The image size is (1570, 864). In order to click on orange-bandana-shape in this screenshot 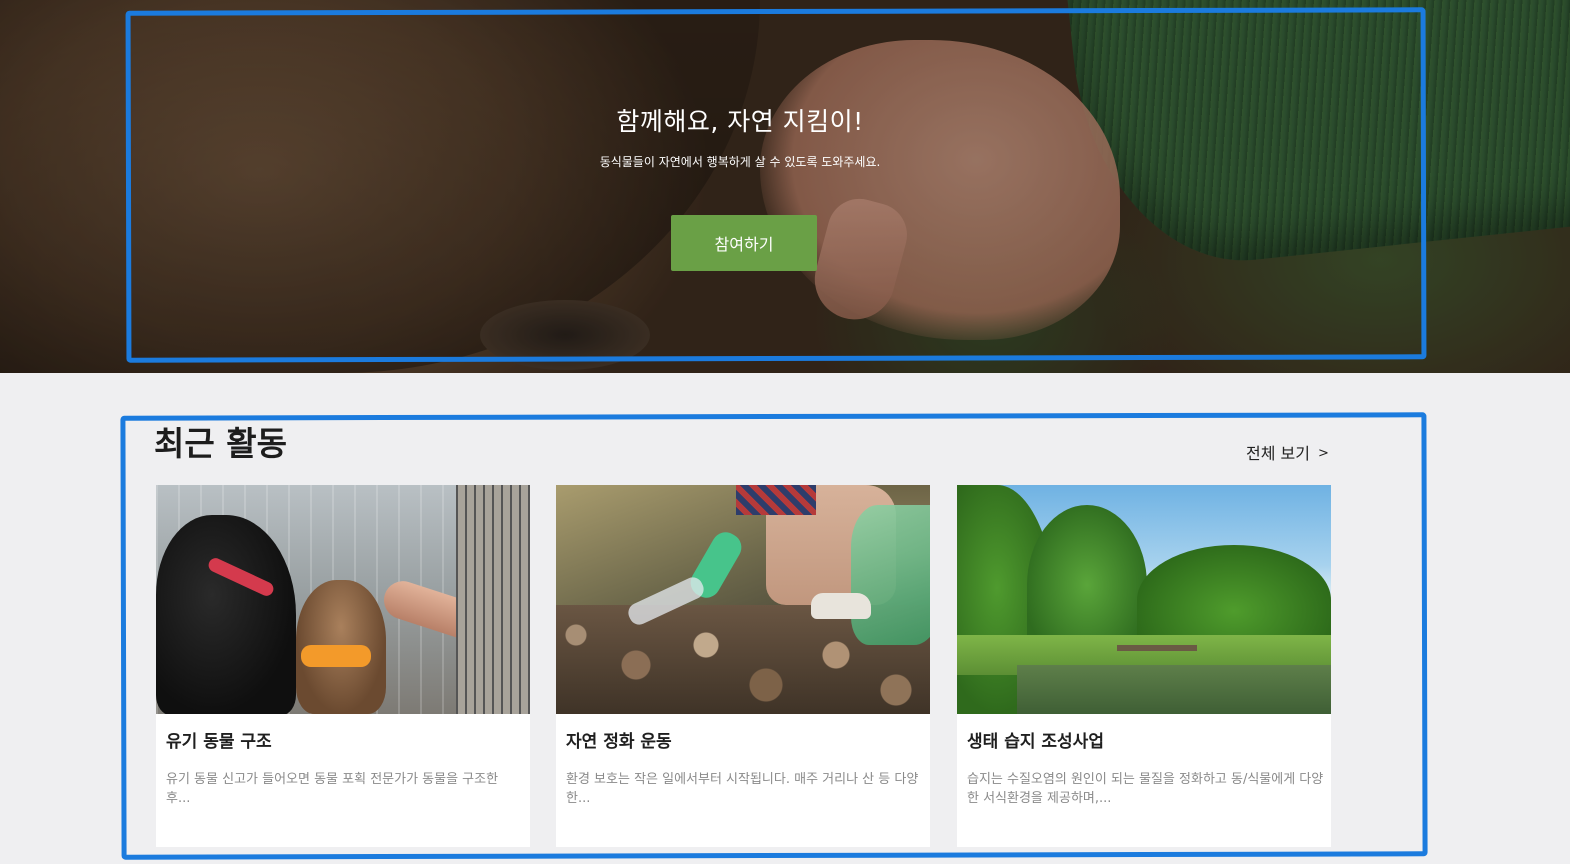, I will do `click(336, 656)`.